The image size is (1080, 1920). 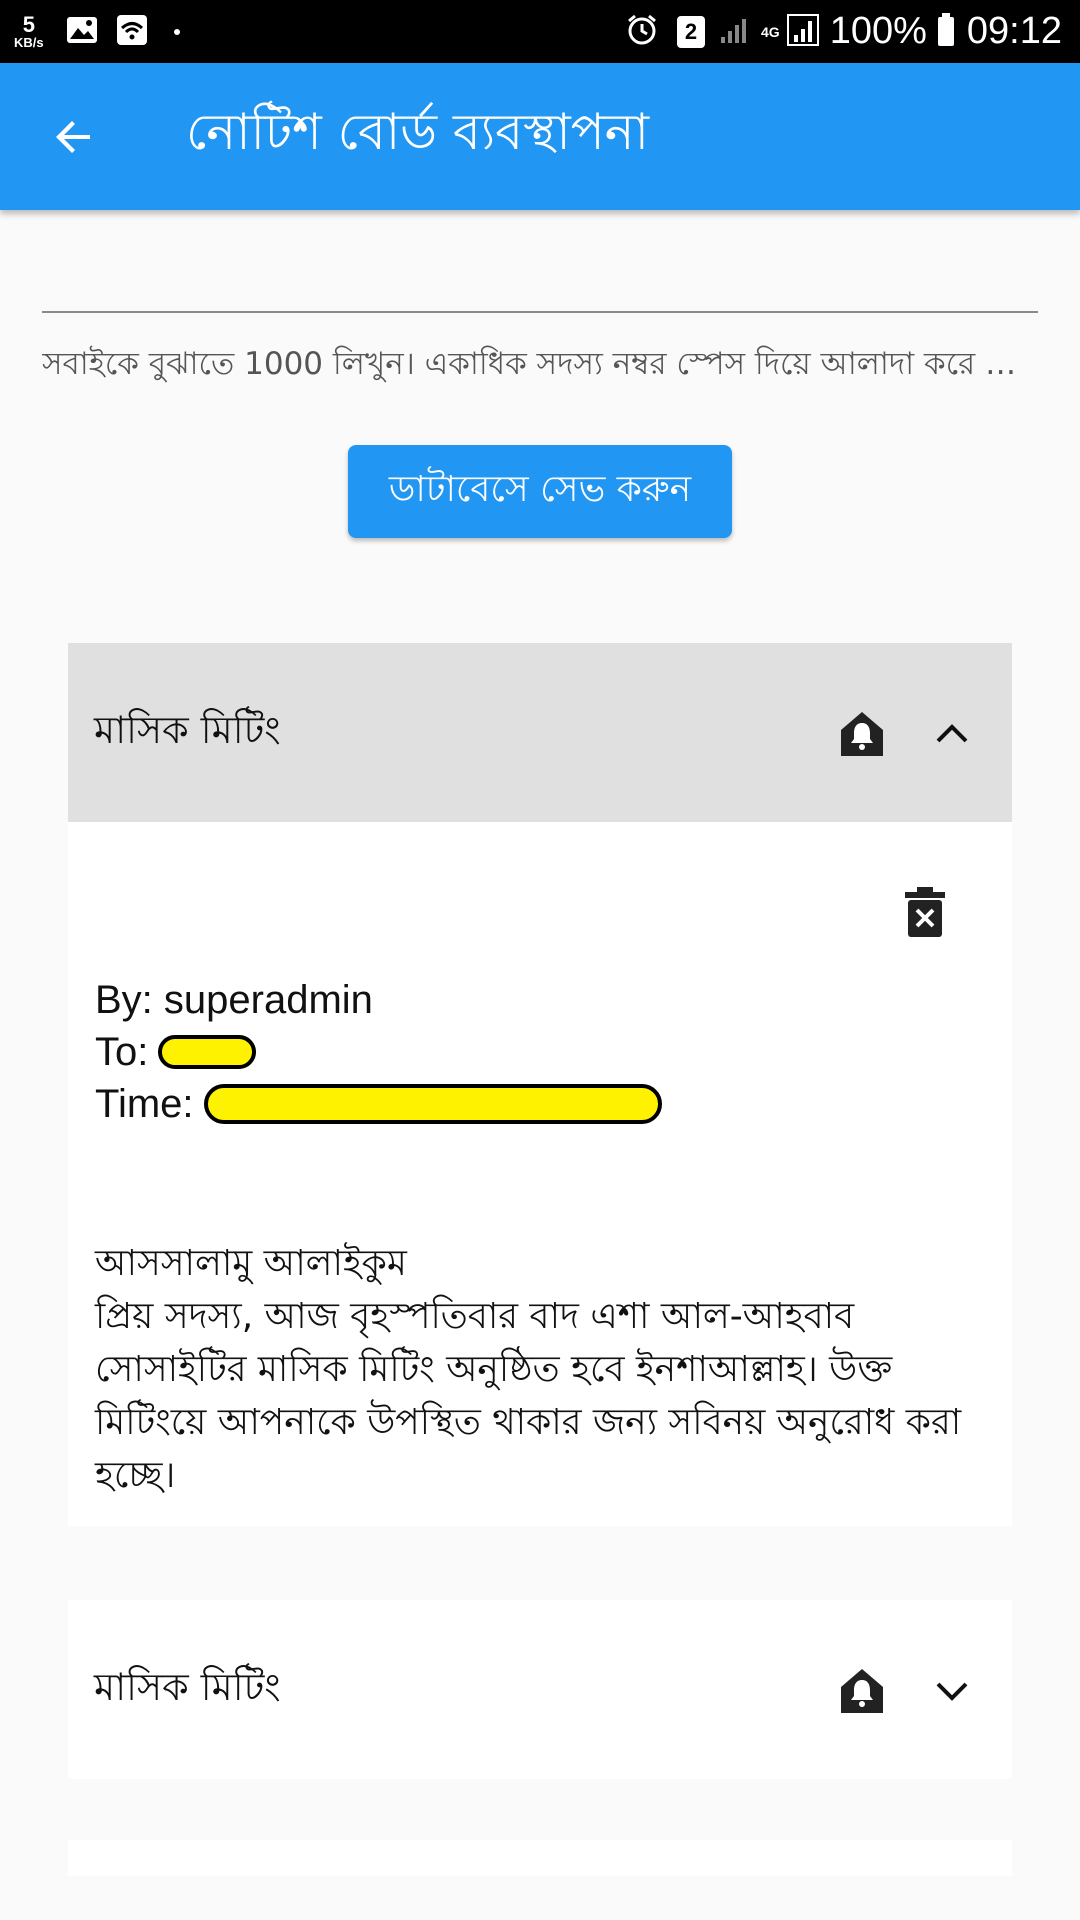 What do you see at coordinates (378, 1052) in the screenshot?
I see `notice-meta: By: superadmin To: Time:` at bounding box center [378, 1052].